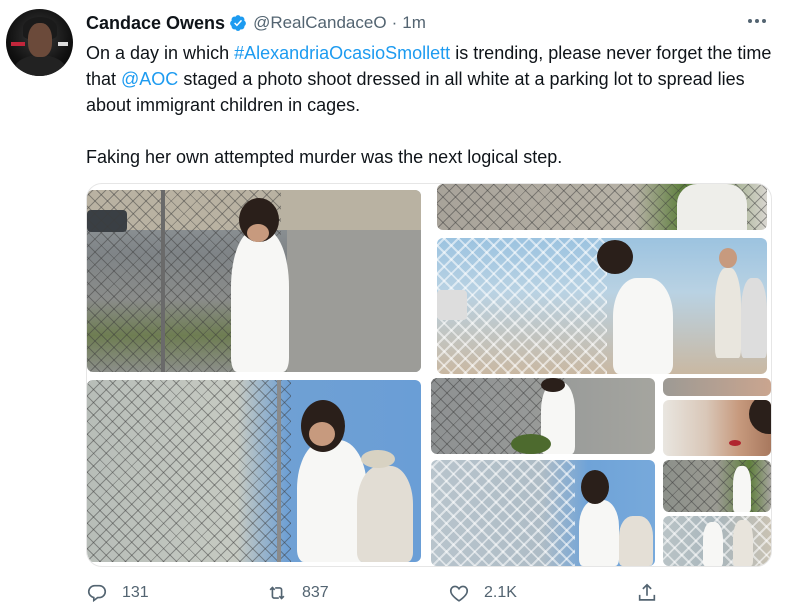  What do you see at coordinates (602, 207) in the screenshot?
I see `photo-fence-strip` at bounding box center [602, 207].